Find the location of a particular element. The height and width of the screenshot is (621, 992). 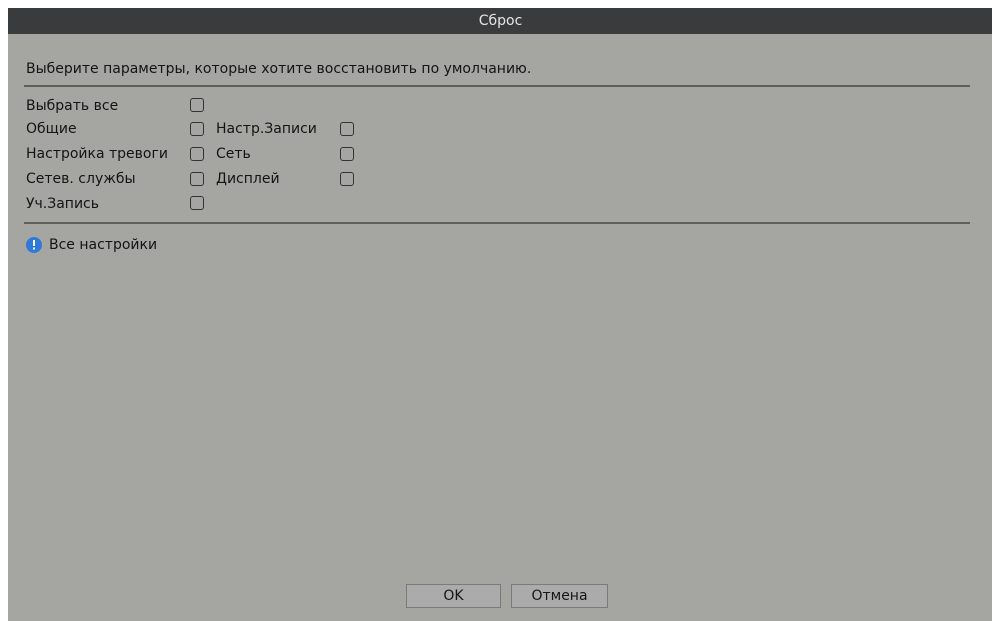

option-display-checkbox is located at coordinates (347, 179).